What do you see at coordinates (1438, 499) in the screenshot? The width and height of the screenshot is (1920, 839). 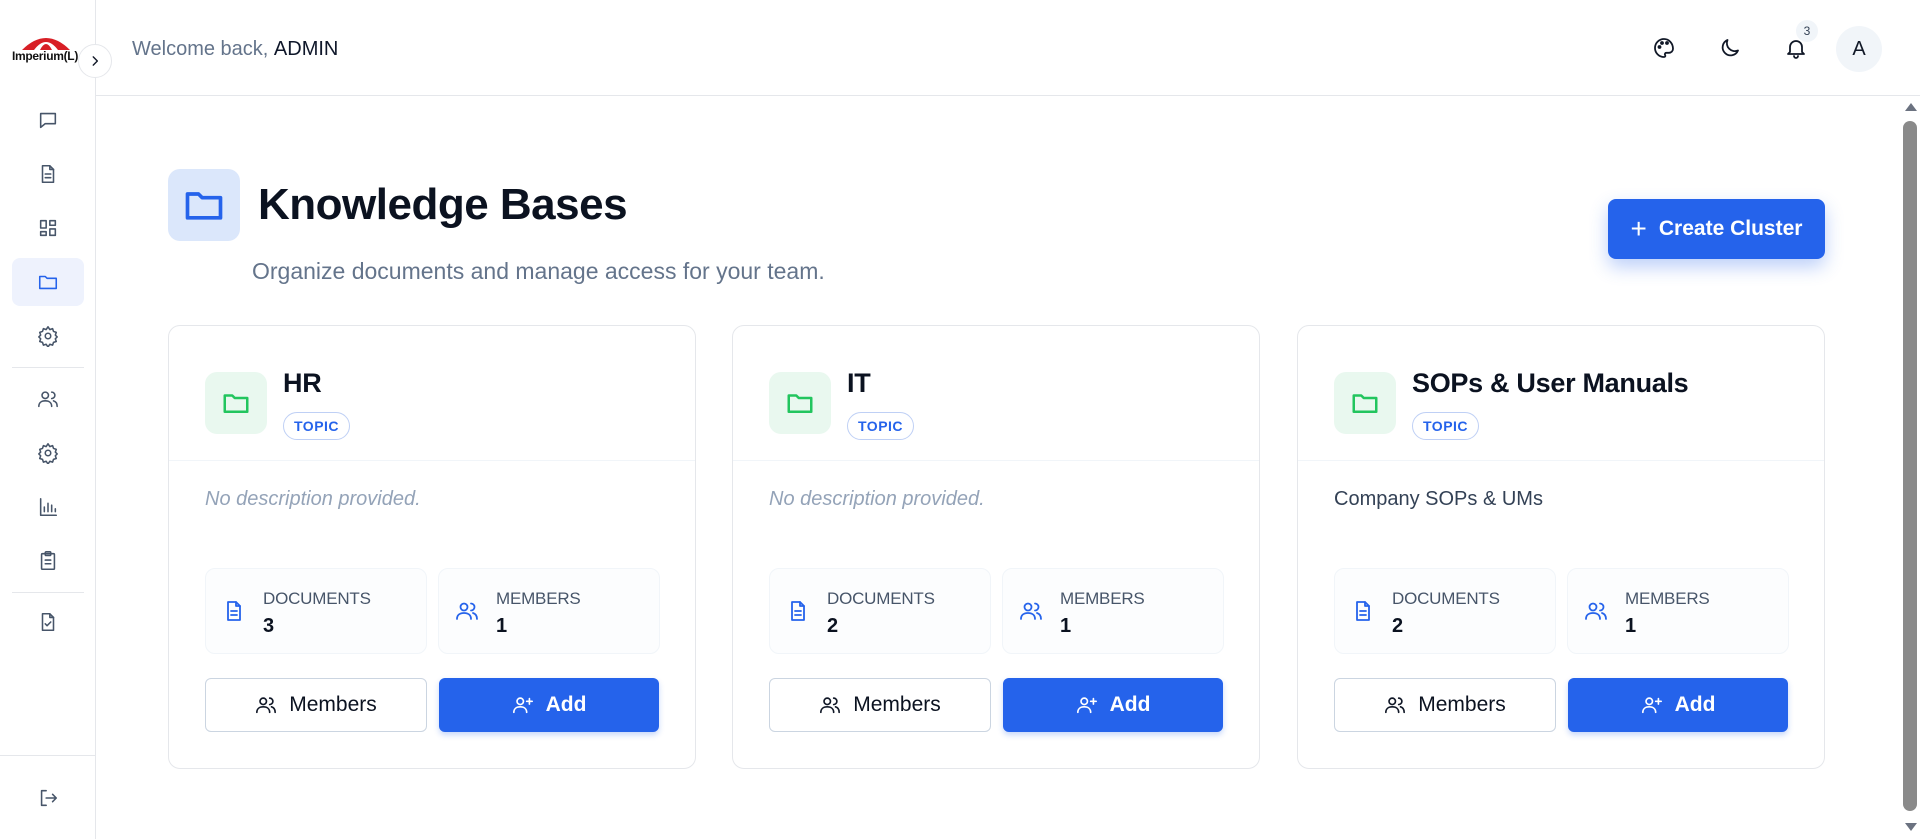 I see `card-description: Company SOPs & UMs` at bounding box center [1438, 499].